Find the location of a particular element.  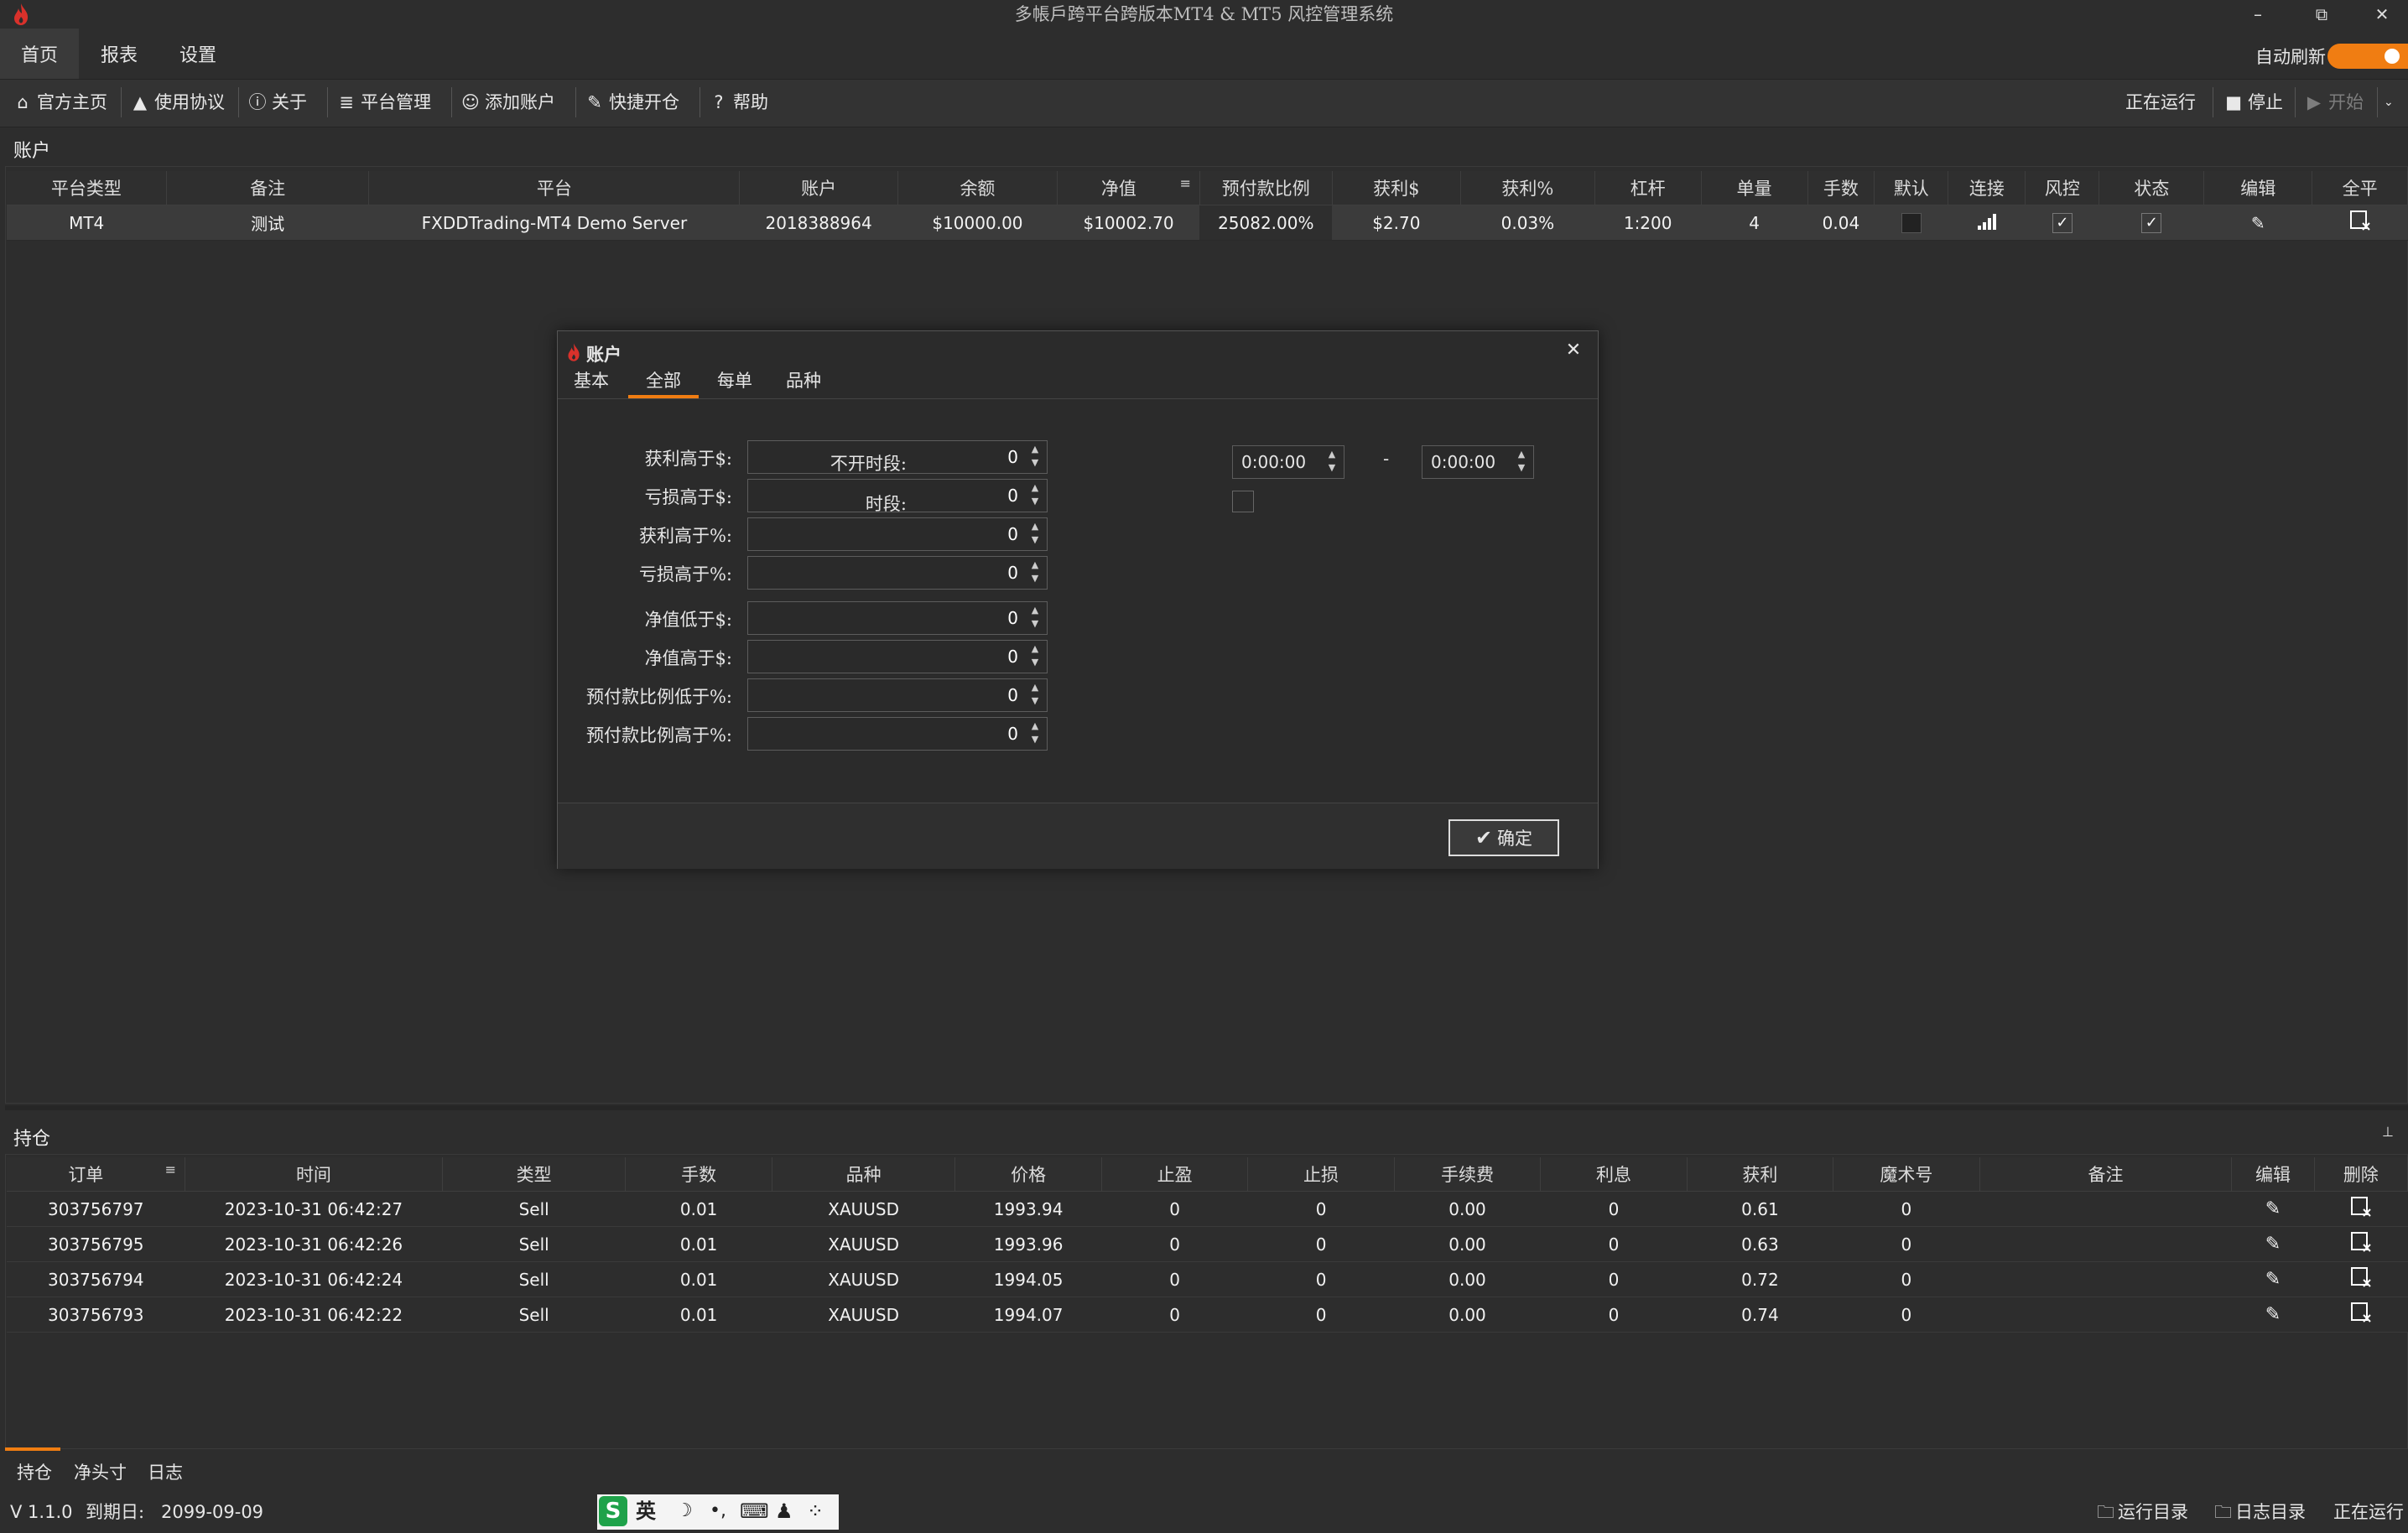

tab-net-position: 净头寸 is located at coordinates (100, 1471).